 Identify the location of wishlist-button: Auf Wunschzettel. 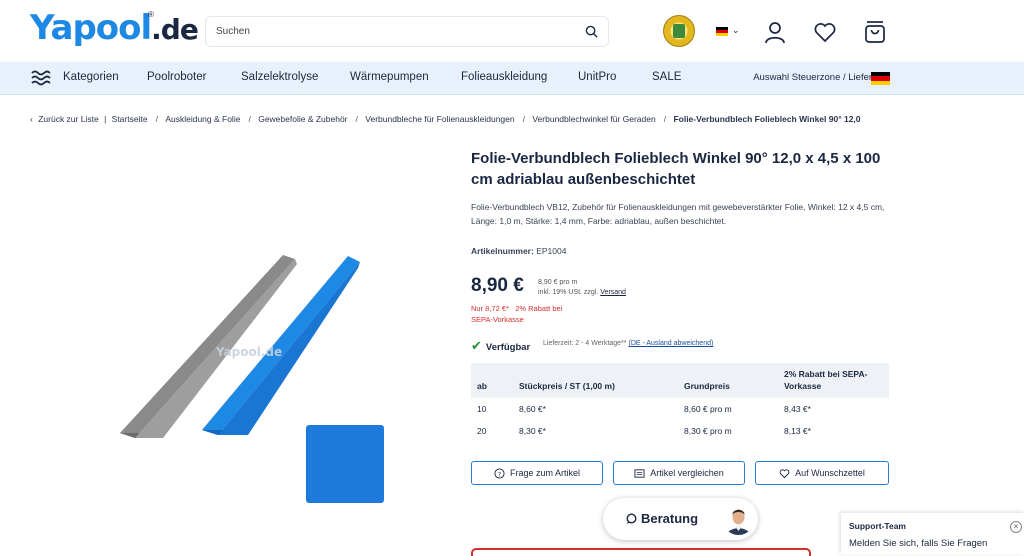
(822, 473).